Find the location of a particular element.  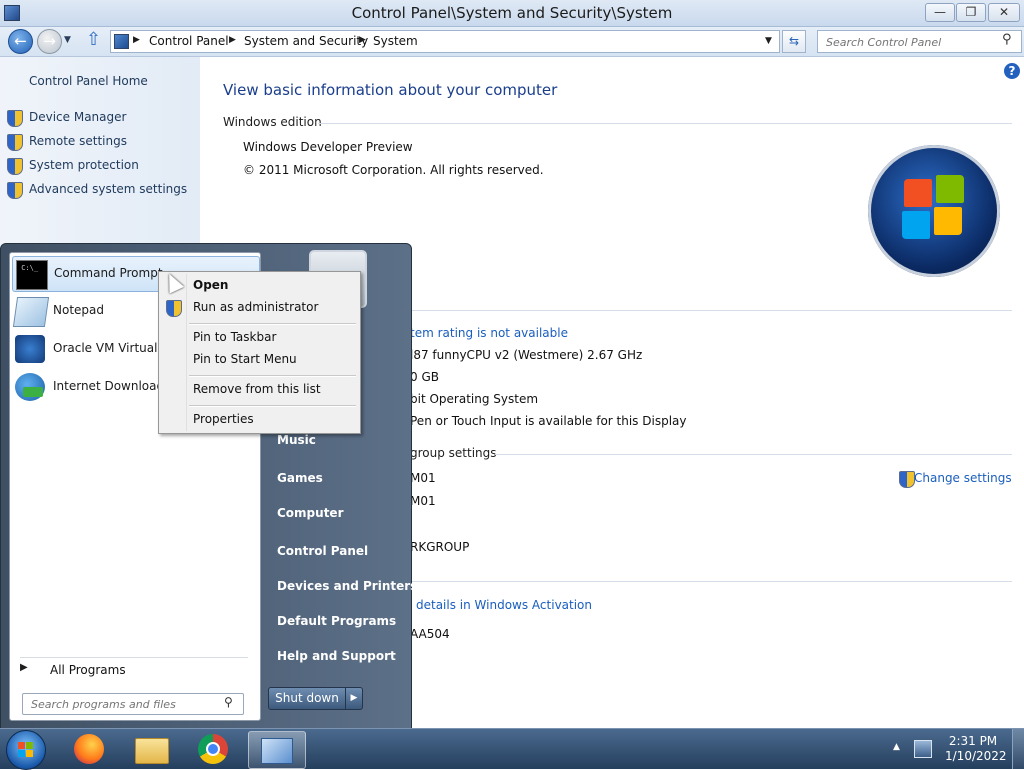

search-control-panel: ⚲ is located at coordinates (919, 41).